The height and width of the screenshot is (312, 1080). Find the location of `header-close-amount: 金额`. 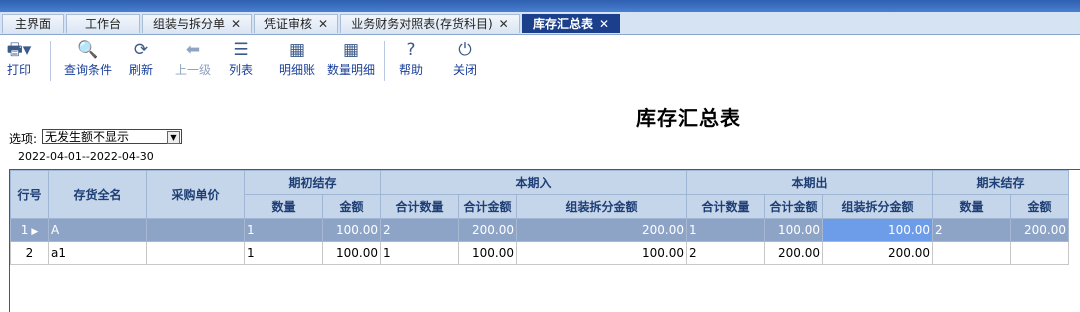

header-close-amount: 金额 is located at coordinates (1039, 206).